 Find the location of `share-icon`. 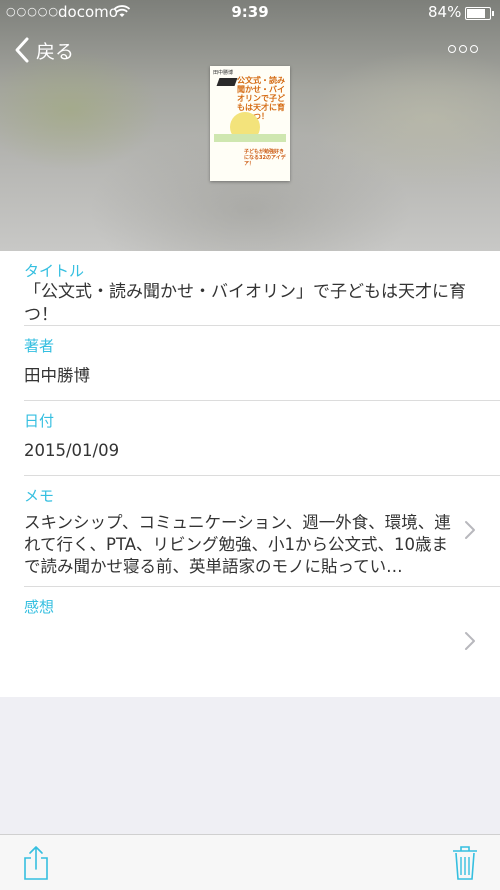

share-icon is located at coordinates (36, 863).